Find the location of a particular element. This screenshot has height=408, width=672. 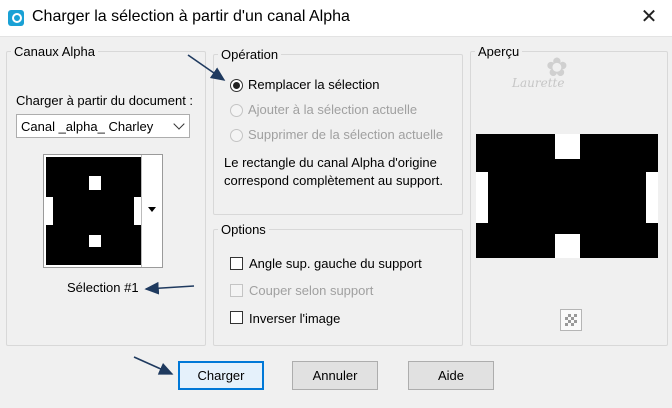

arrow-to-selection-icon is located at coordinates (169, 288).